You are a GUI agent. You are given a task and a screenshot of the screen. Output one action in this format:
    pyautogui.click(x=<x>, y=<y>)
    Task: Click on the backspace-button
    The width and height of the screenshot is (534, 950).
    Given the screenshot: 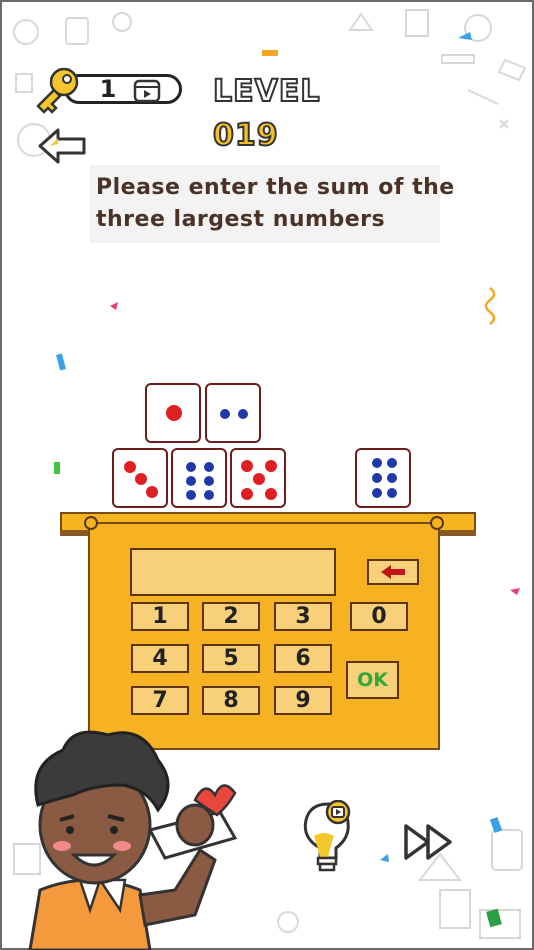 What is the action you would take?
    pyautogui.click(x=393, y=572)
    